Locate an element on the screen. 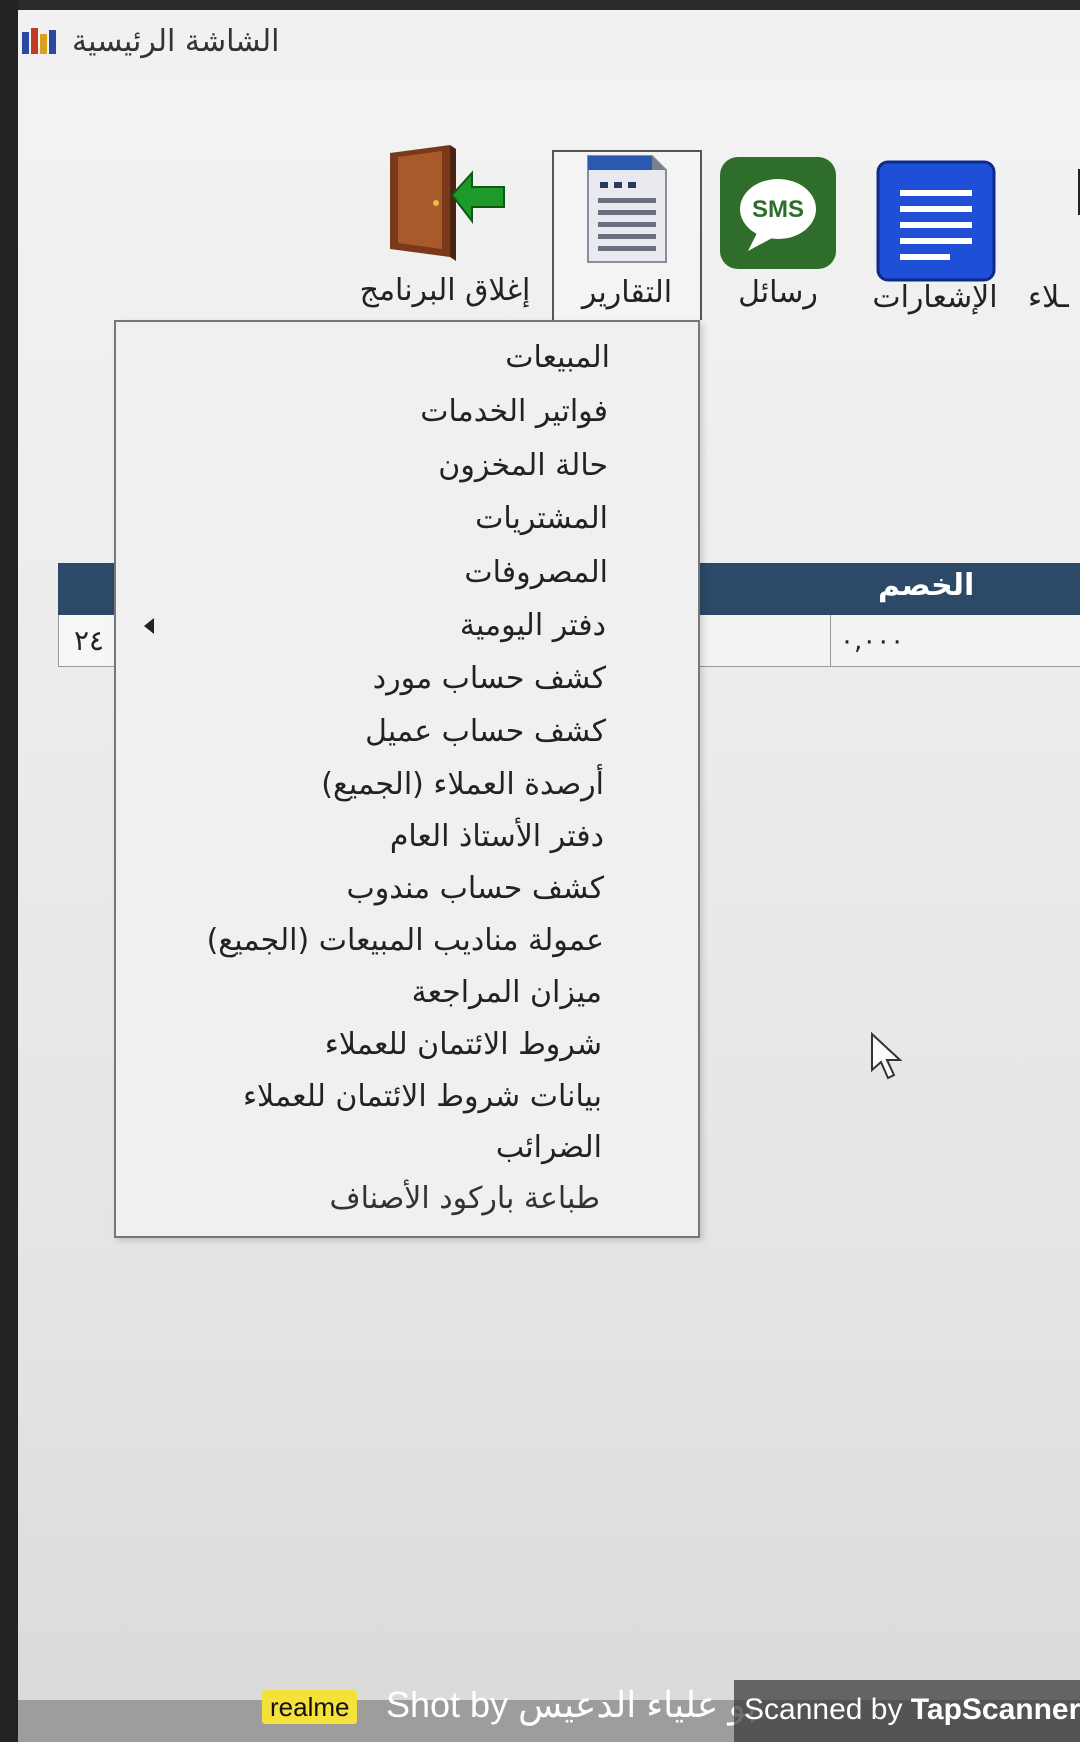 The image size is (1080, 1742). shot-by-caption: Shot by بو علياء الدعيس is located at coordinates (571, 1704).